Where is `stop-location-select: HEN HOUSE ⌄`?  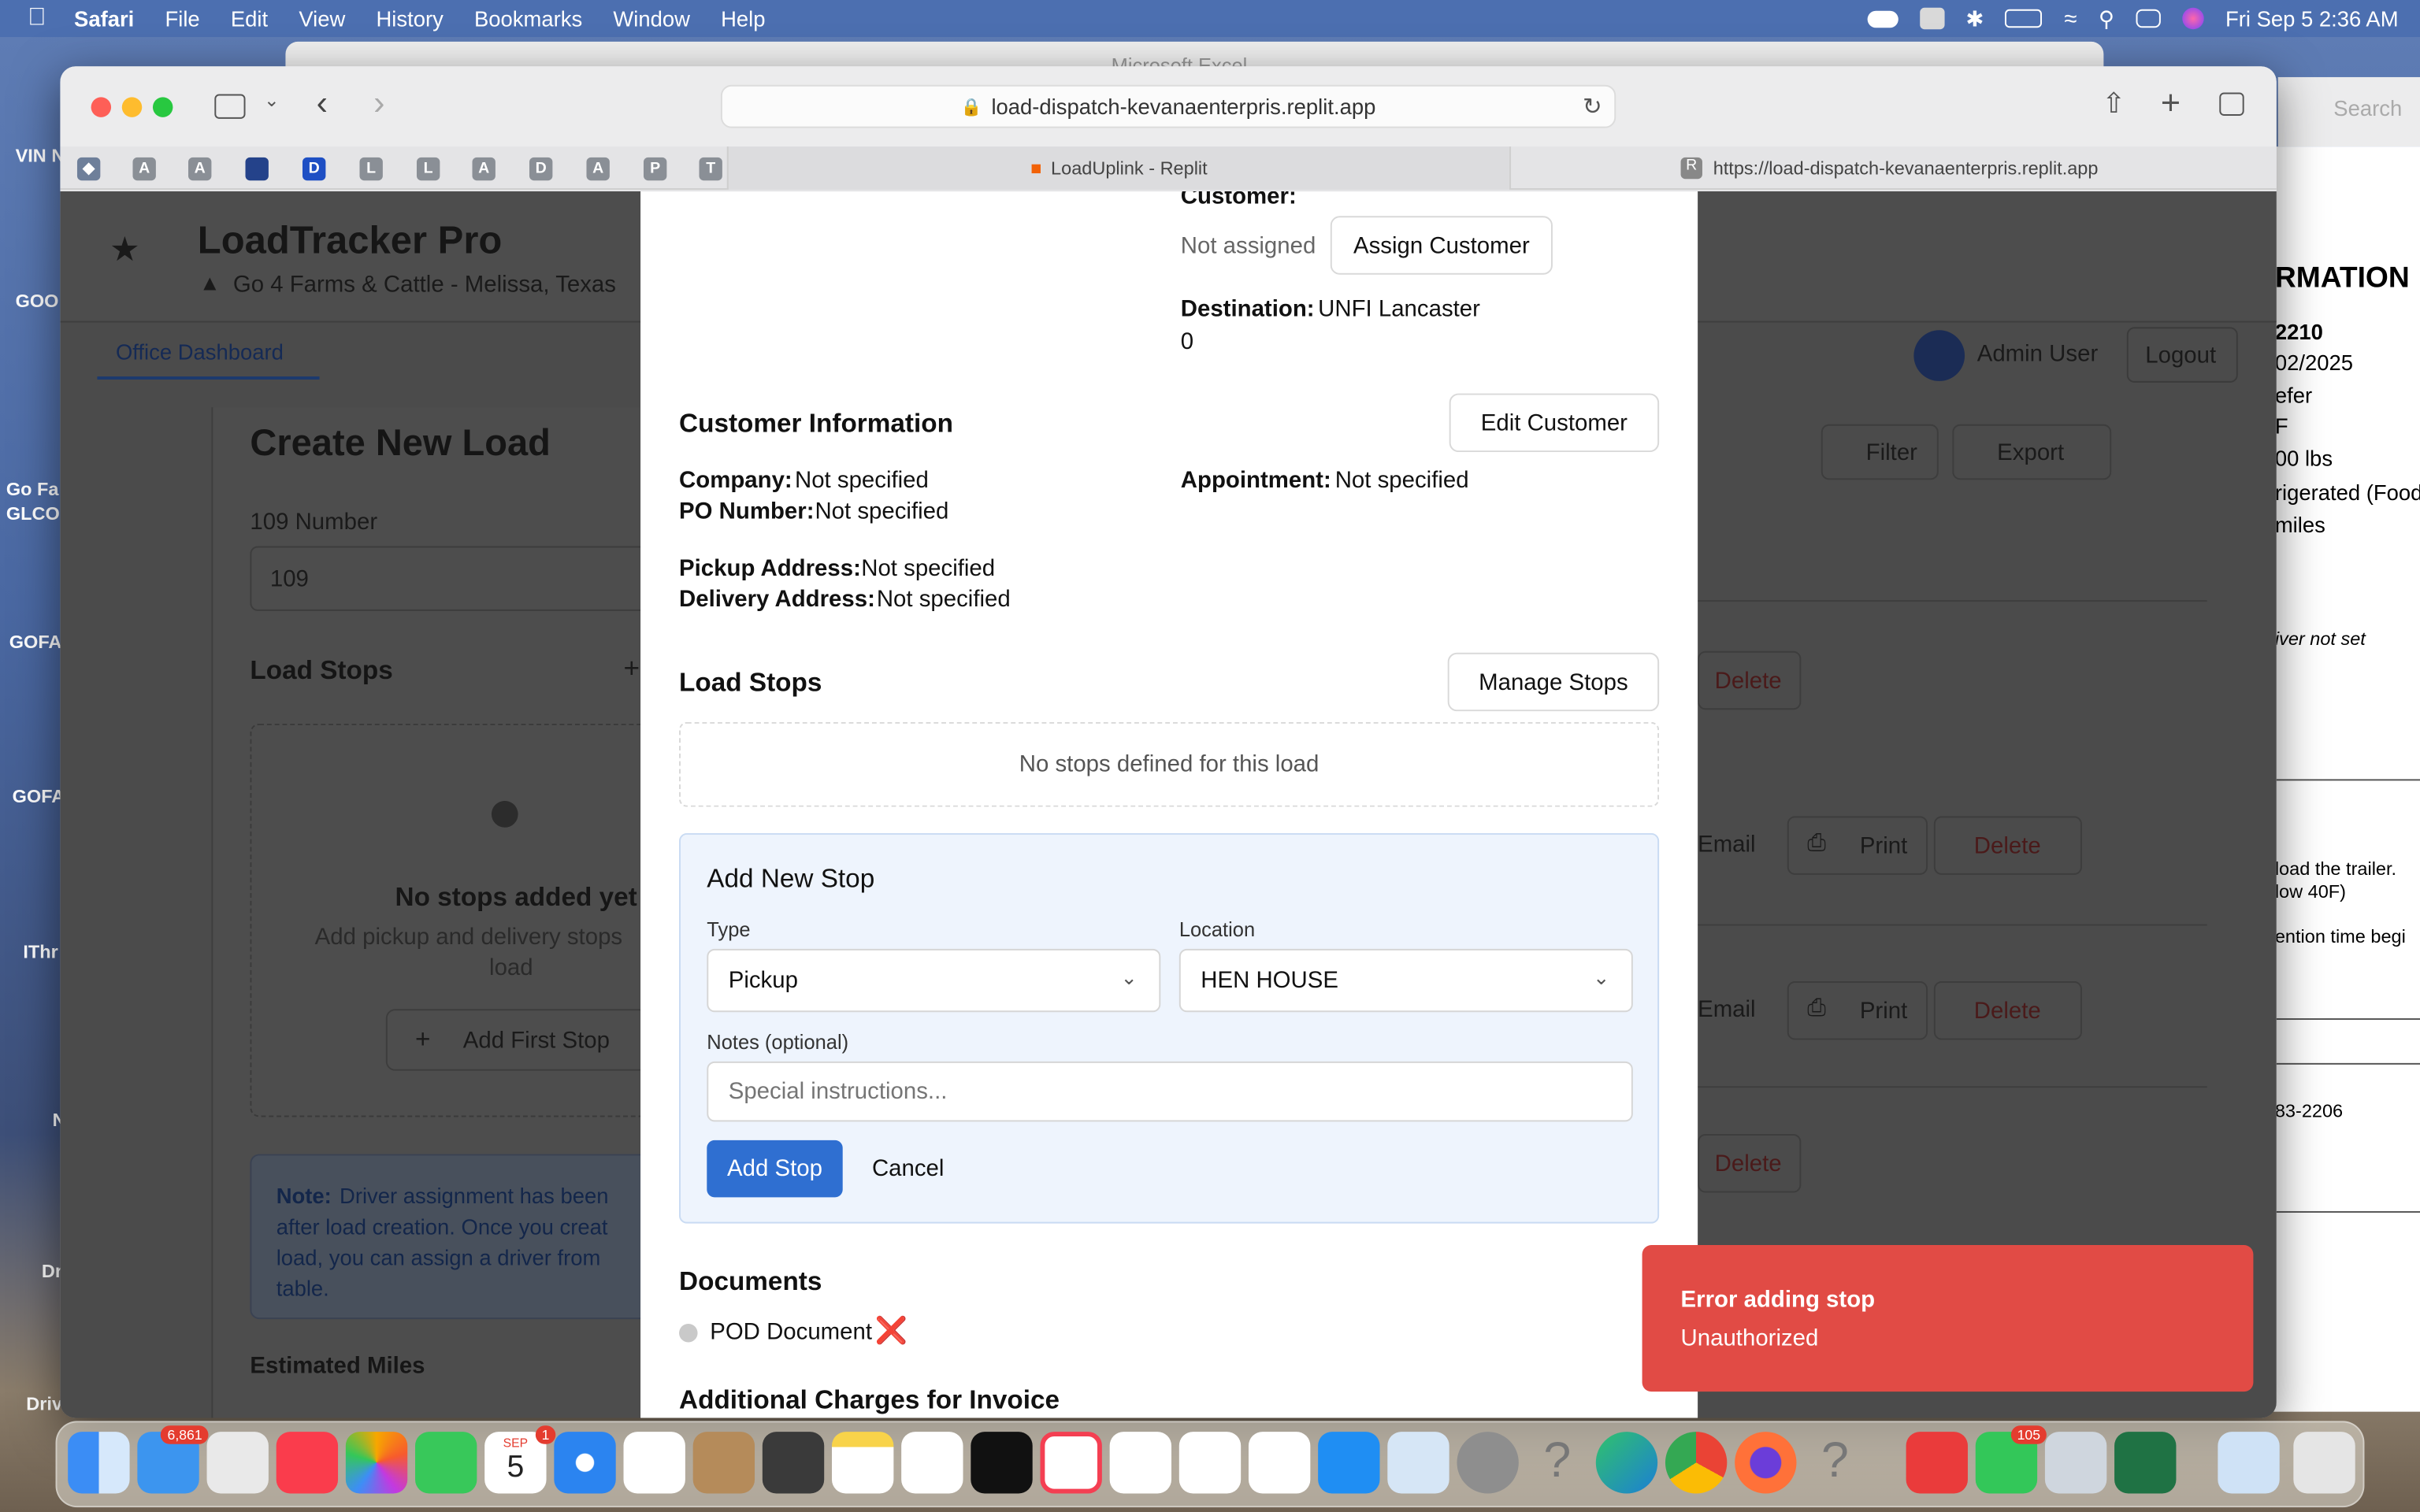 stop-location-select: HEN HOUSE ⌄ is located at coordinates (1405, 980).